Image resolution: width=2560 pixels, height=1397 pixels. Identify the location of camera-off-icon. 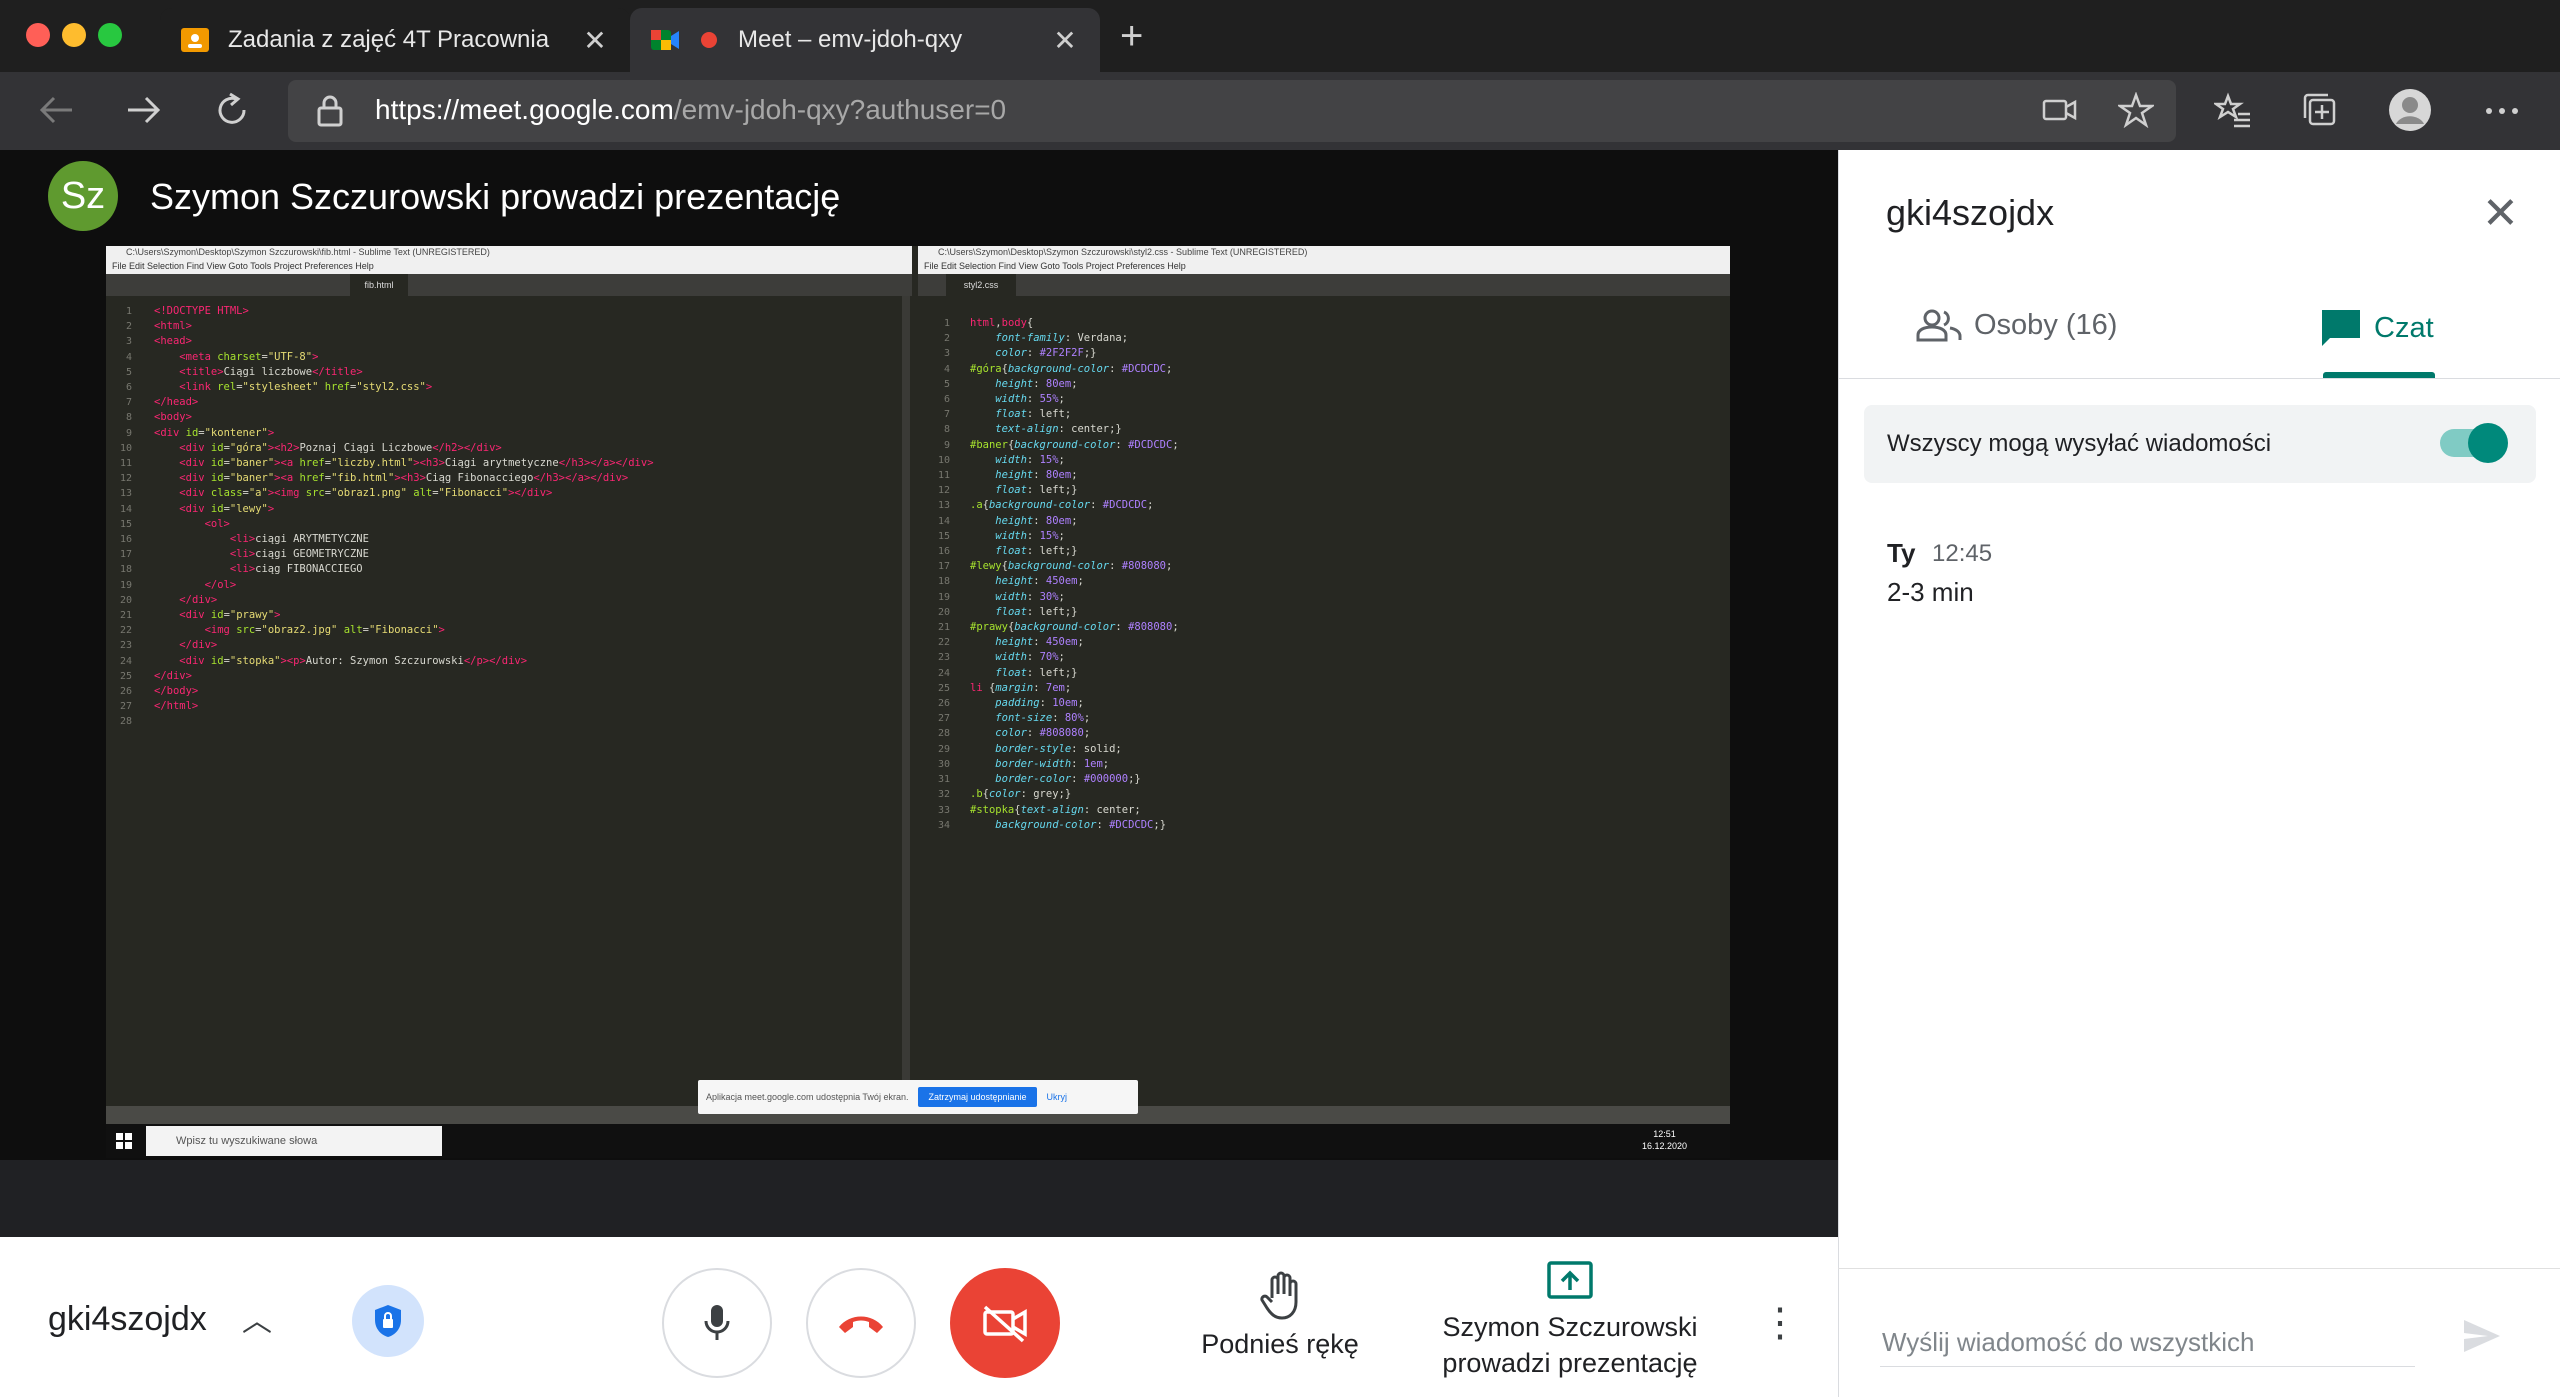
(1005, 1324).